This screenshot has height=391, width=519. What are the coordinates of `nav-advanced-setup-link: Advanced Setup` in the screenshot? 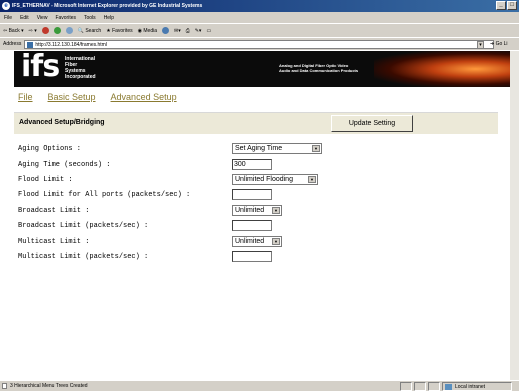 It's located at (144, 97).